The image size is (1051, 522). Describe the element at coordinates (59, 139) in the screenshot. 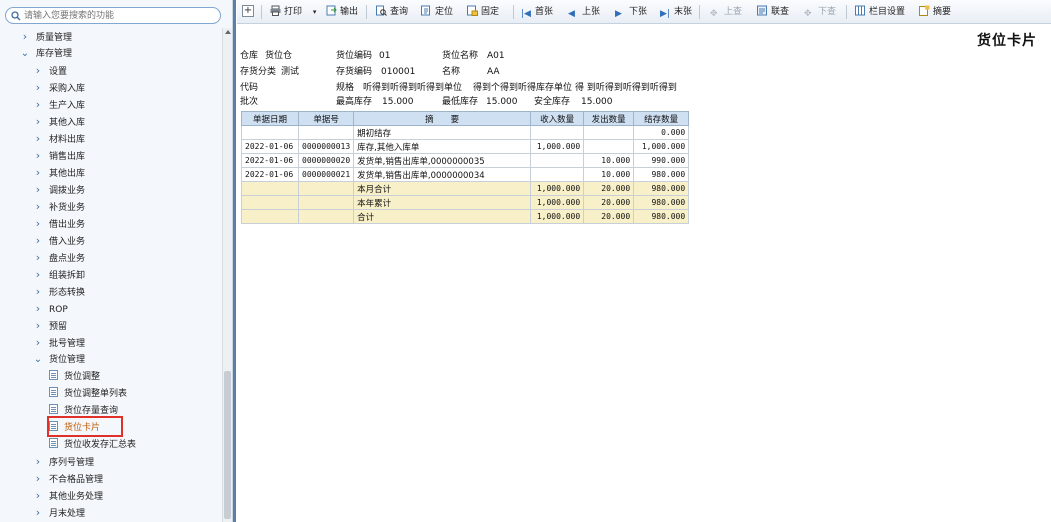

I see `nav-item: › 材料出库` at that location.